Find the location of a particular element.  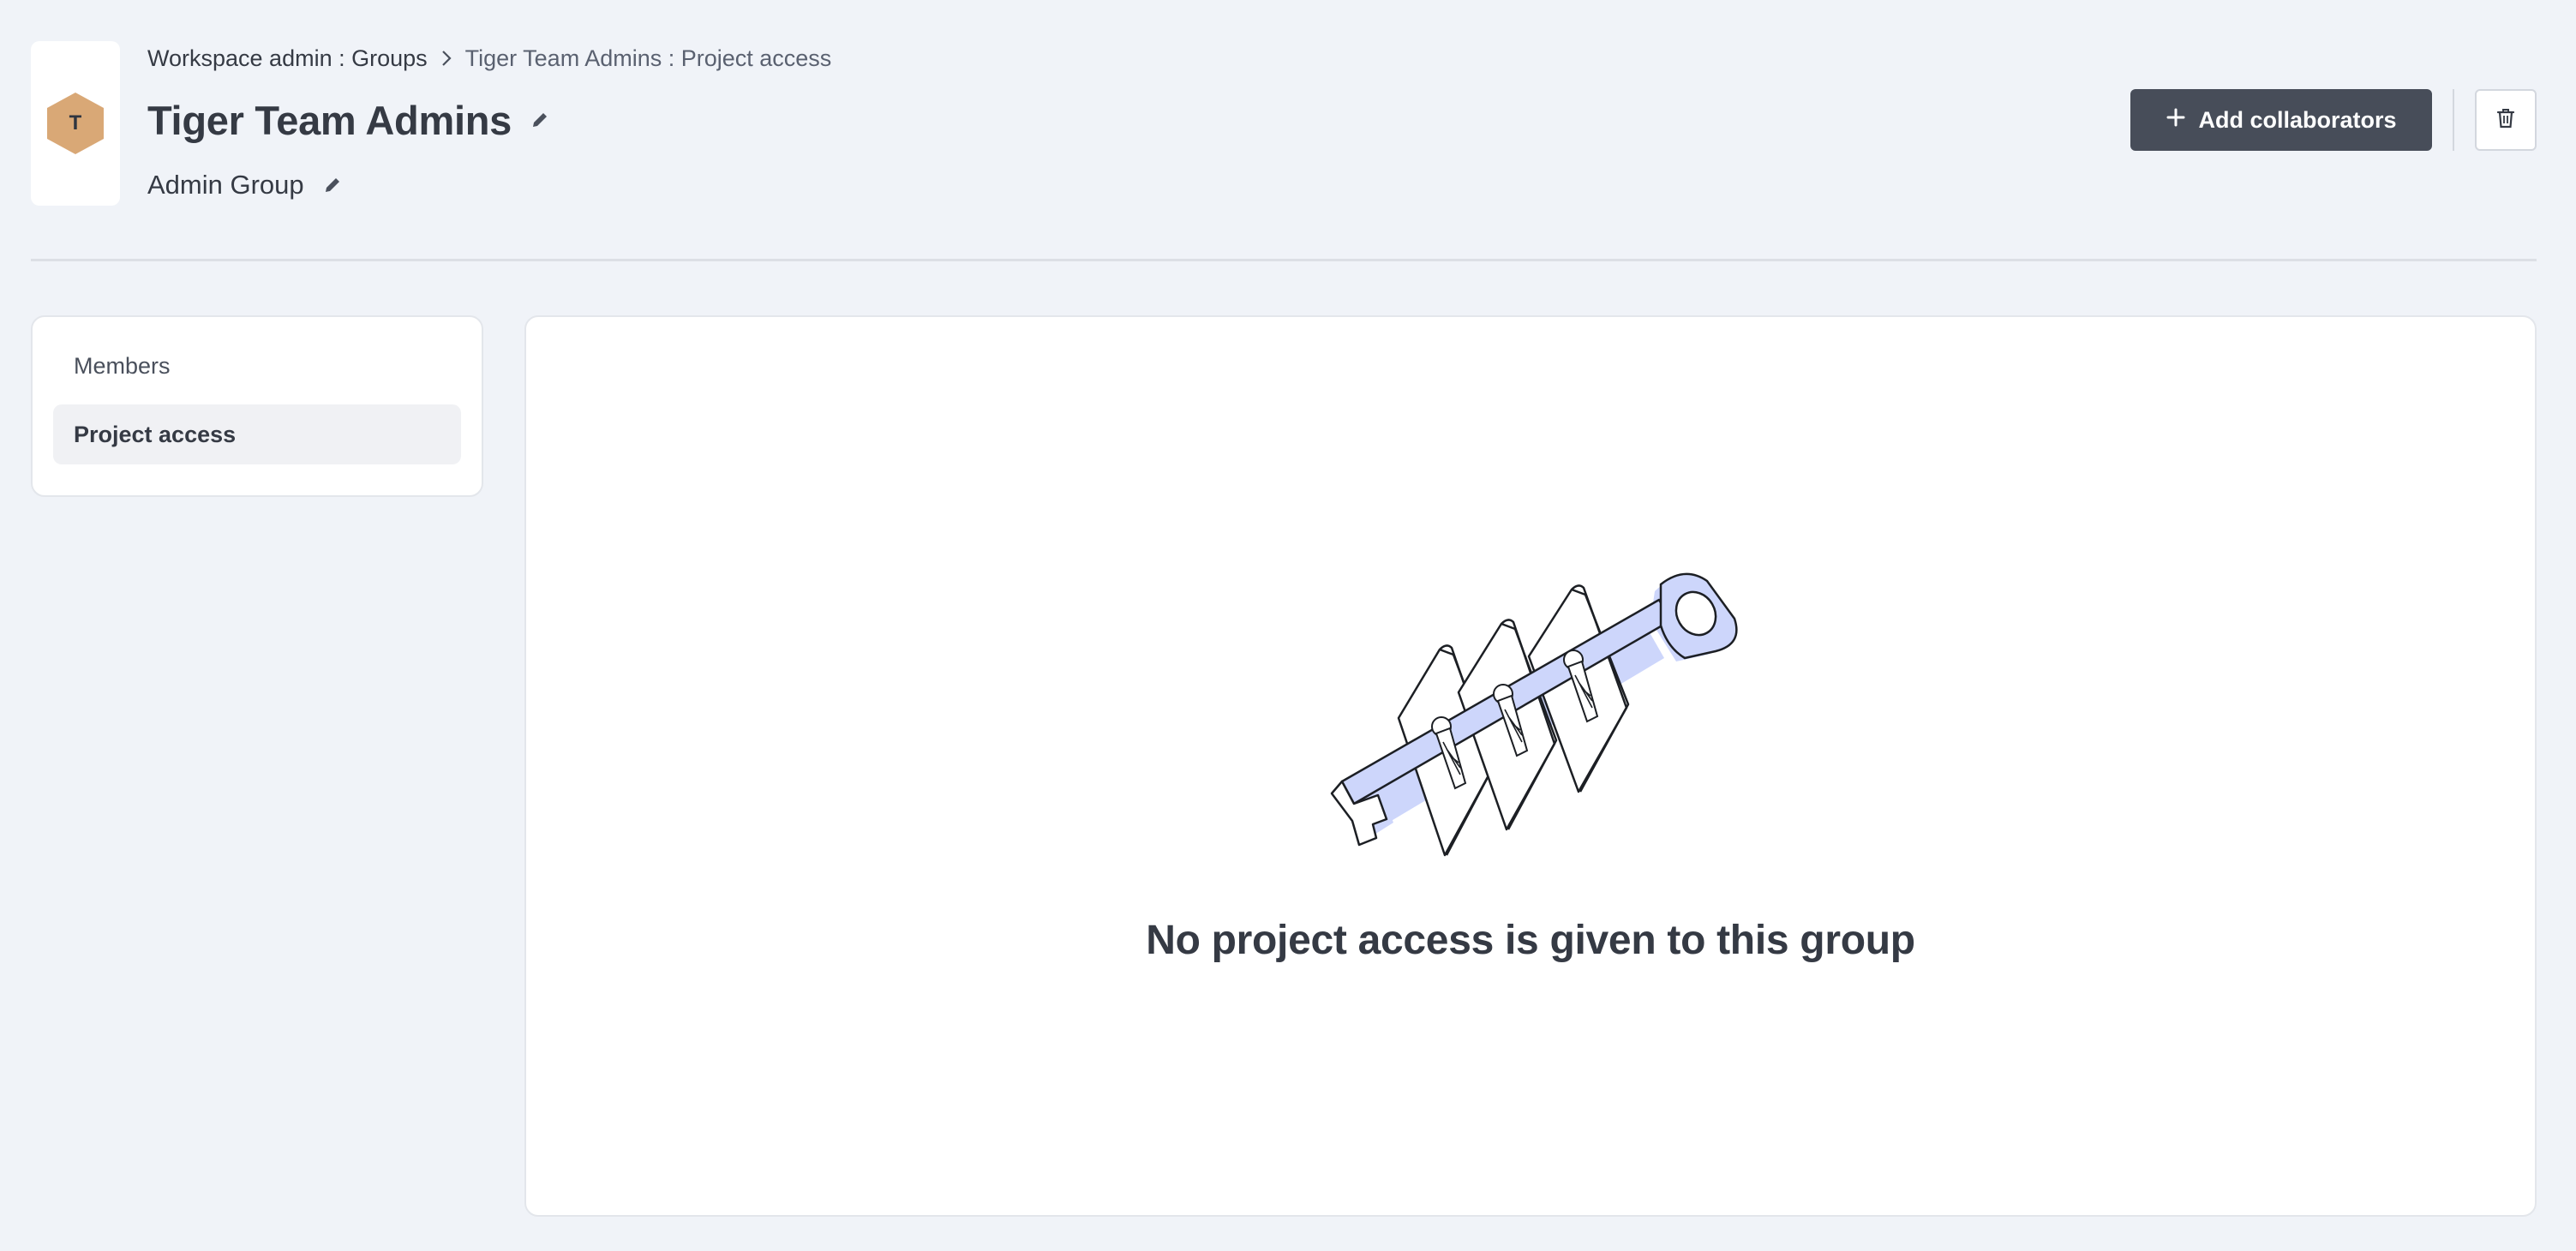

key-through-locks-icon is located at coordinates (1539, 720).